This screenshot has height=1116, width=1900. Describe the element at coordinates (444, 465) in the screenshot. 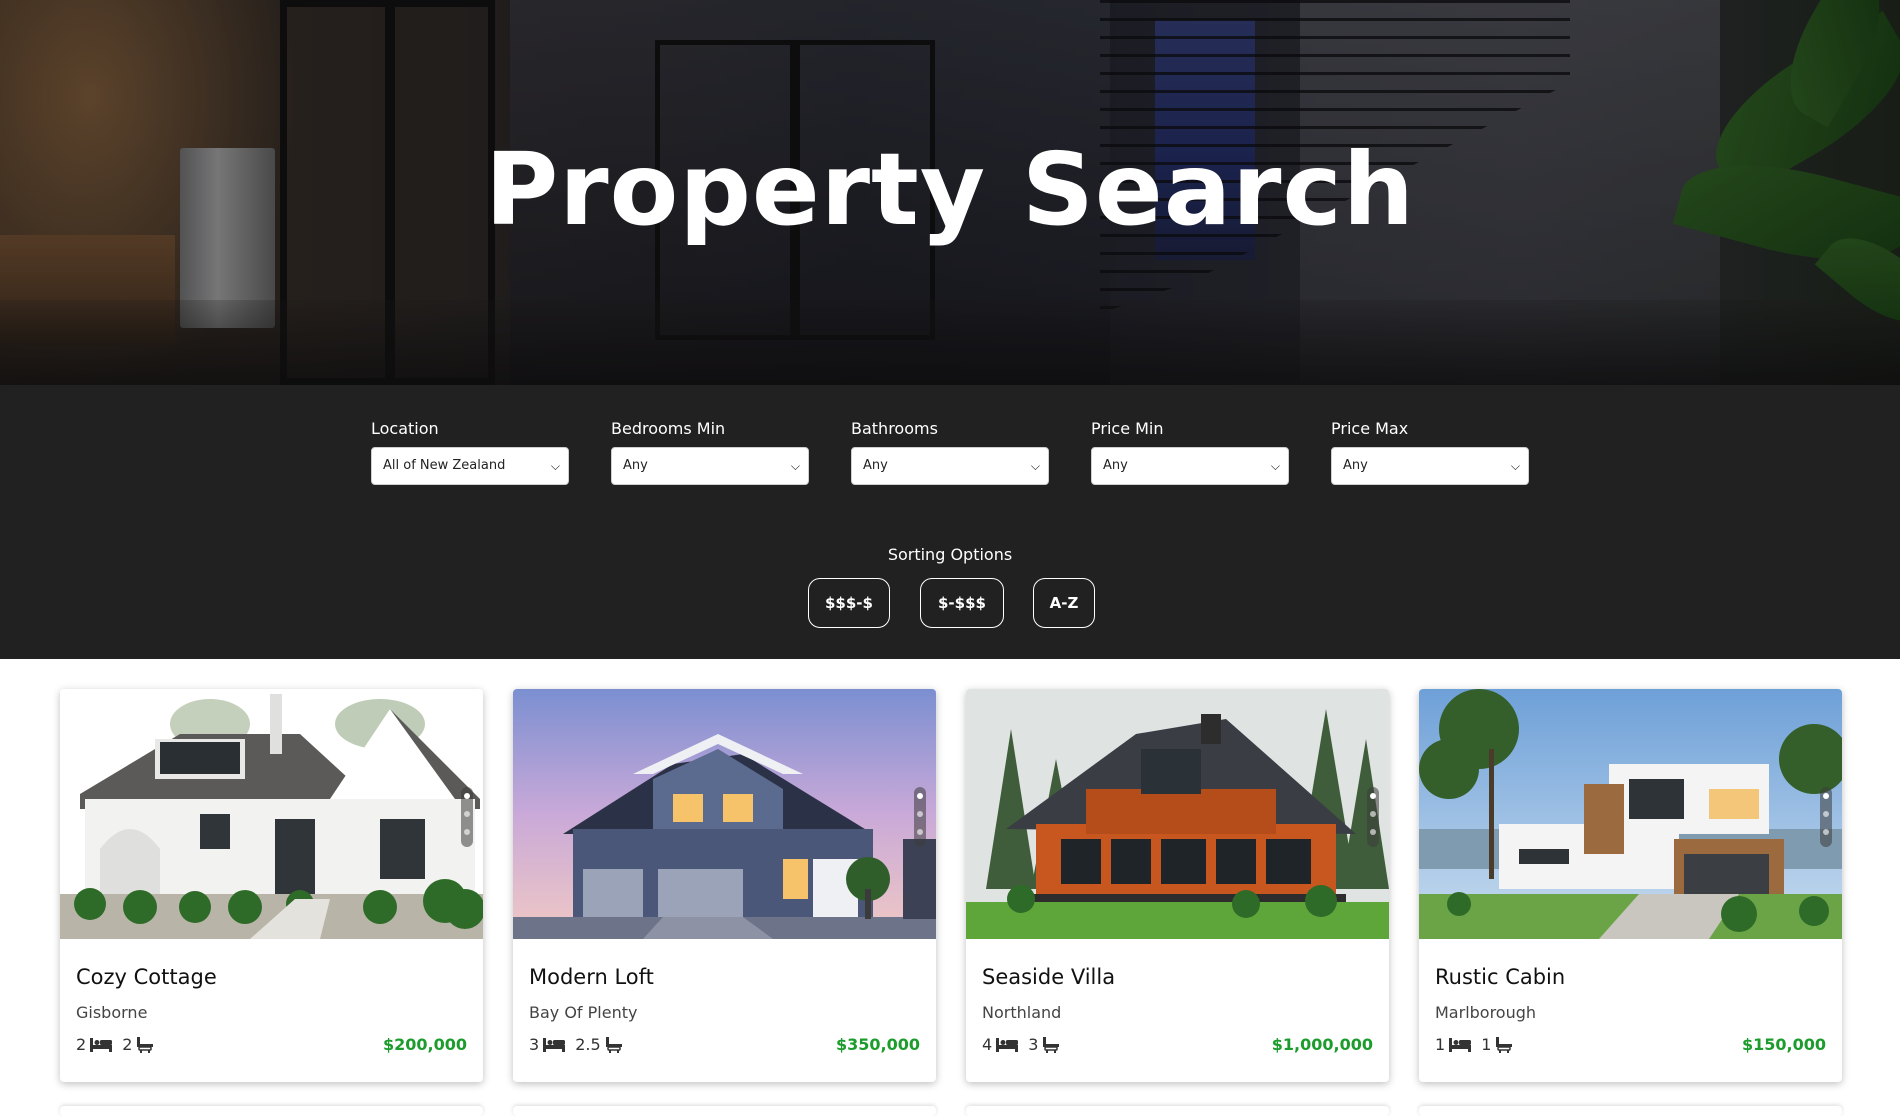

I see `location-value: All of New Zealand` at that location.